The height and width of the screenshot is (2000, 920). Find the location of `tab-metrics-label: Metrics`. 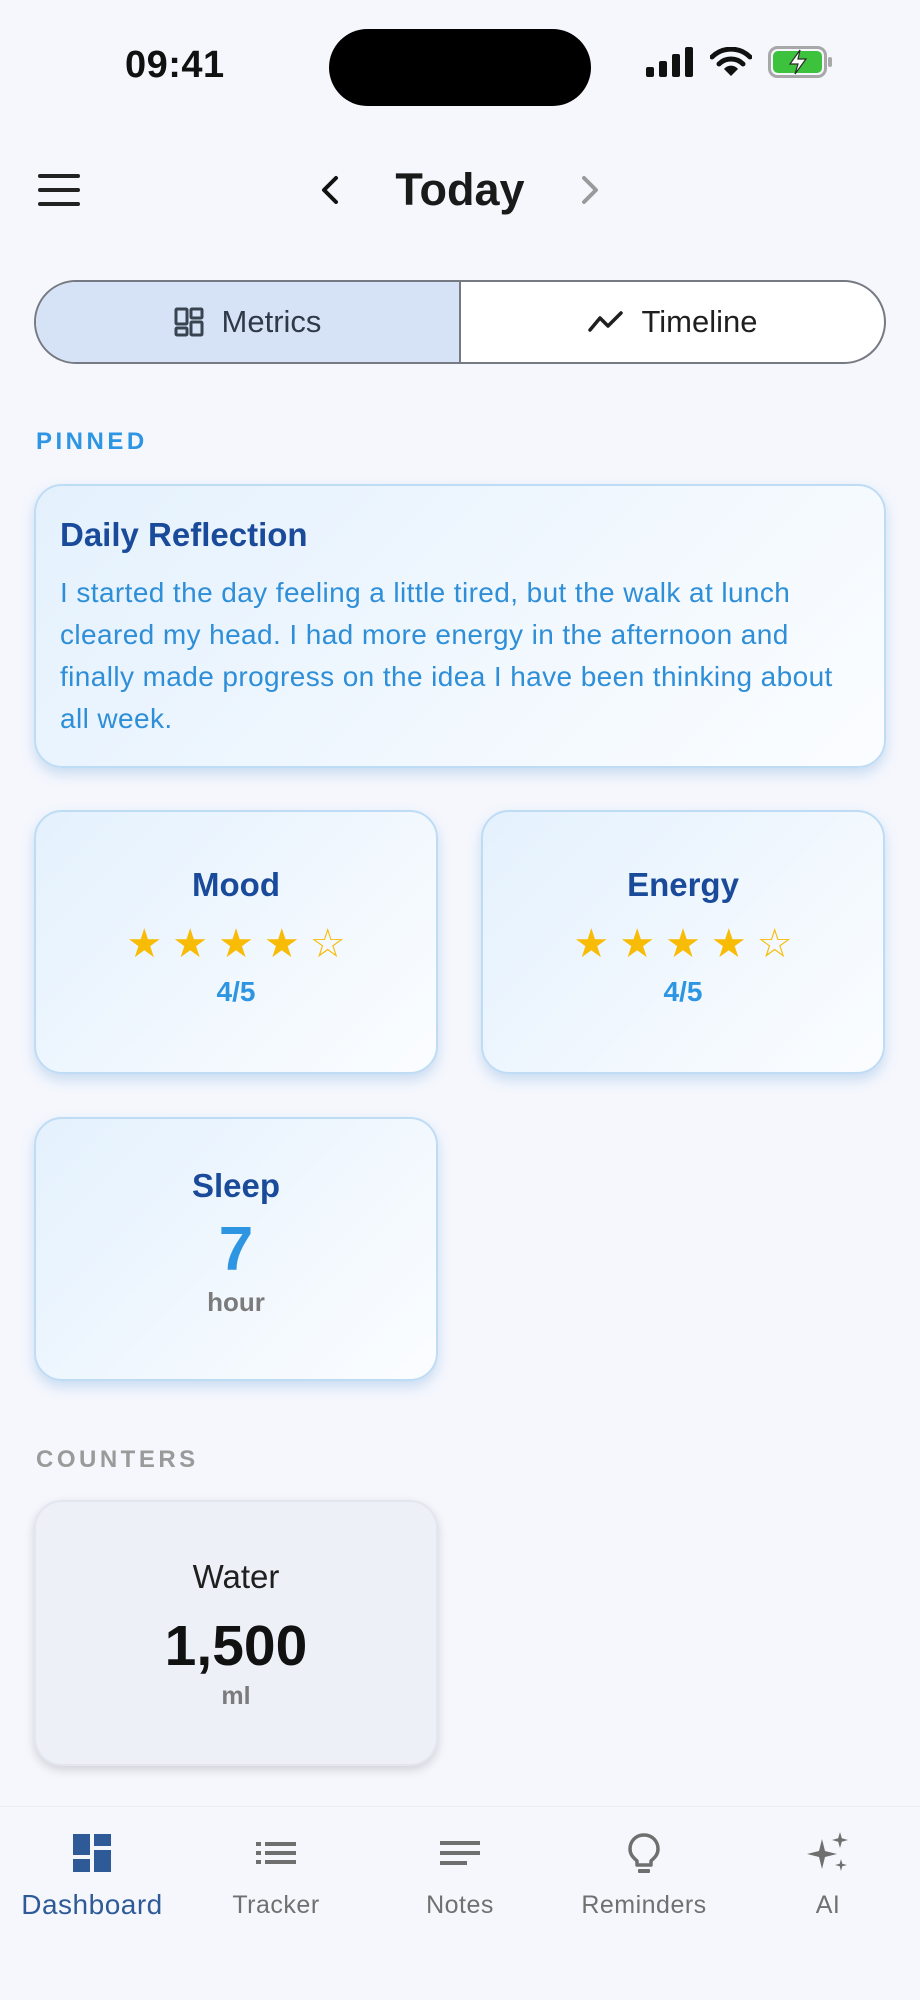

tab-metrics-label: Metrics is located at coordinates (271, 321).